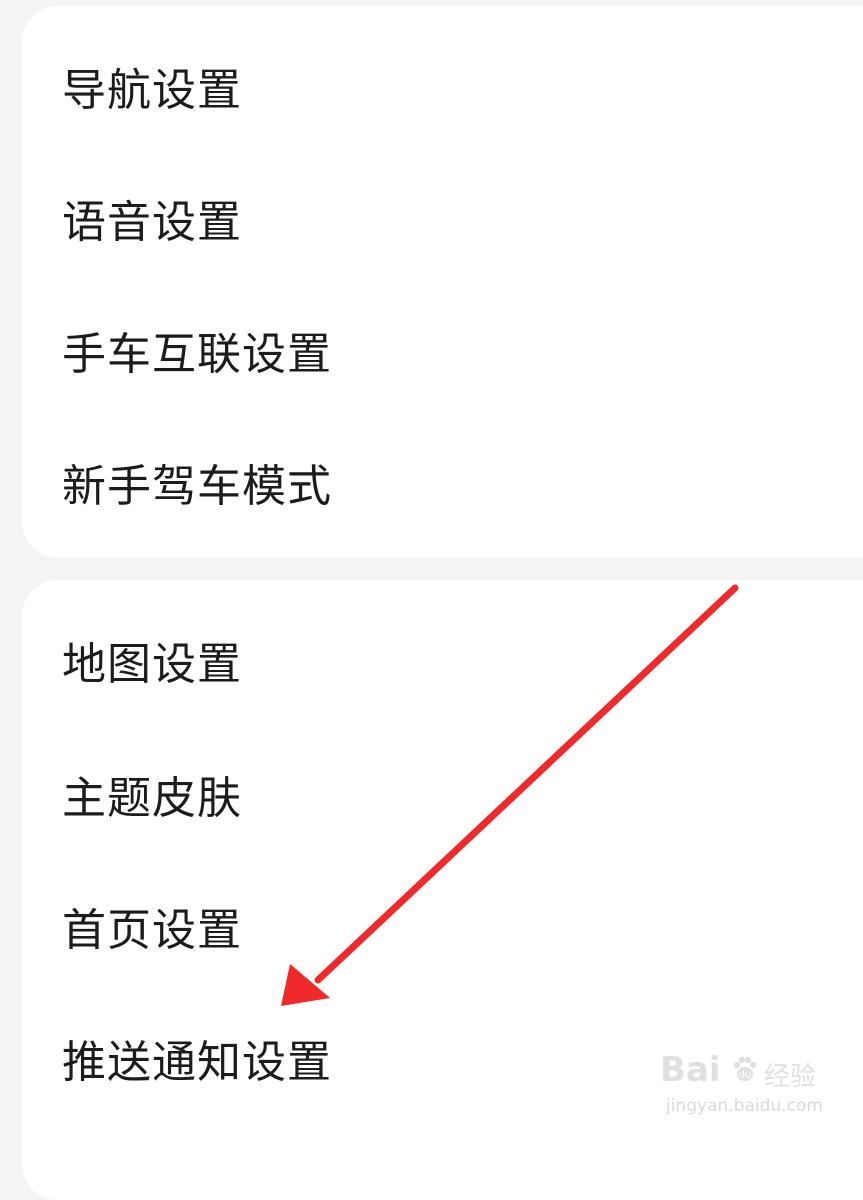 Image resolution: width=863 pixels, height=1200 pixels. I want to click on menu-item-label: 手车互联设置, so click(197, 354).